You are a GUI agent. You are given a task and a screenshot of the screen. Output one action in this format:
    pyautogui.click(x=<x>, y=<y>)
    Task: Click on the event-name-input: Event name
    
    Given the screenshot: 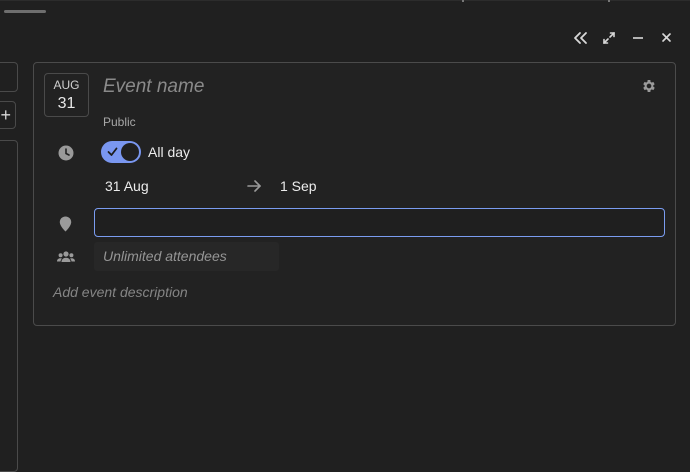 What is the action you would take?
    pyautogui.click(x=153, y=87)
    